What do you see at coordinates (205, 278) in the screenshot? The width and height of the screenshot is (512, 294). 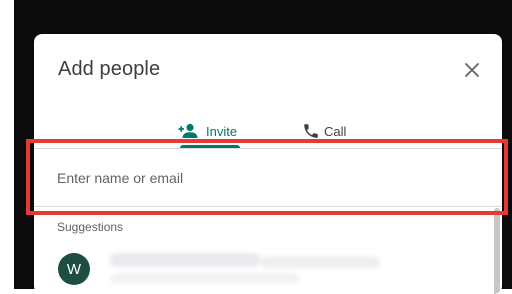 I see `blurred-contact-detail` at bounding box center [205, 278].